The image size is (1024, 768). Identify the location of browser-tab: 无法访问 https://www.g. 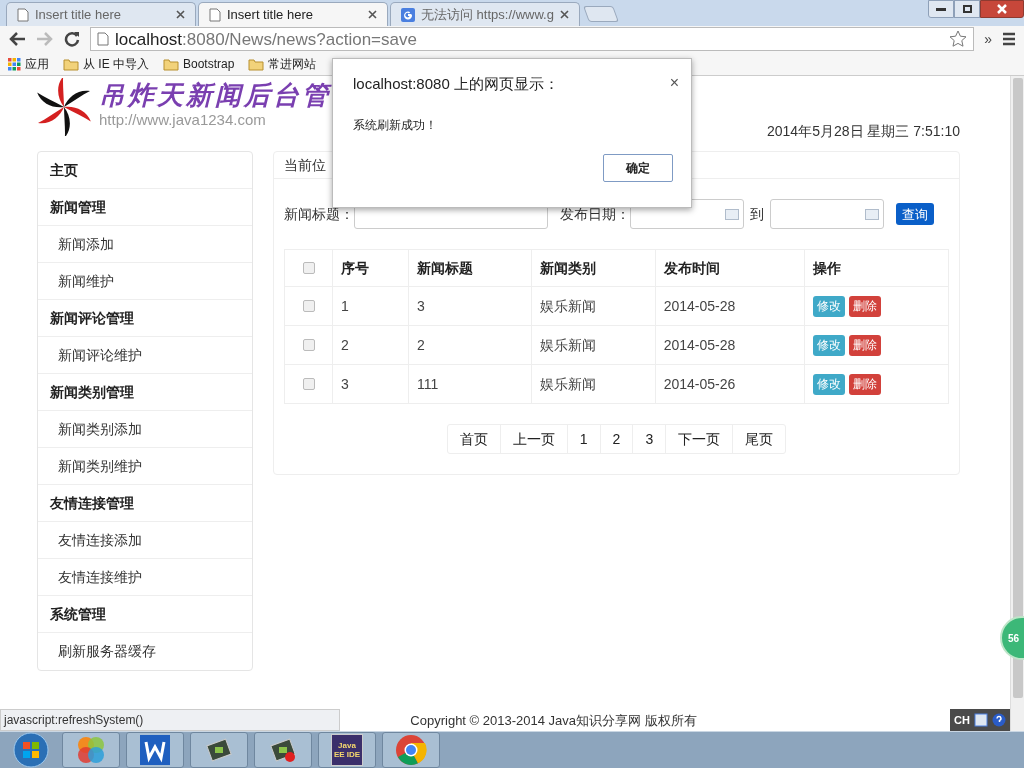
(485, 14).